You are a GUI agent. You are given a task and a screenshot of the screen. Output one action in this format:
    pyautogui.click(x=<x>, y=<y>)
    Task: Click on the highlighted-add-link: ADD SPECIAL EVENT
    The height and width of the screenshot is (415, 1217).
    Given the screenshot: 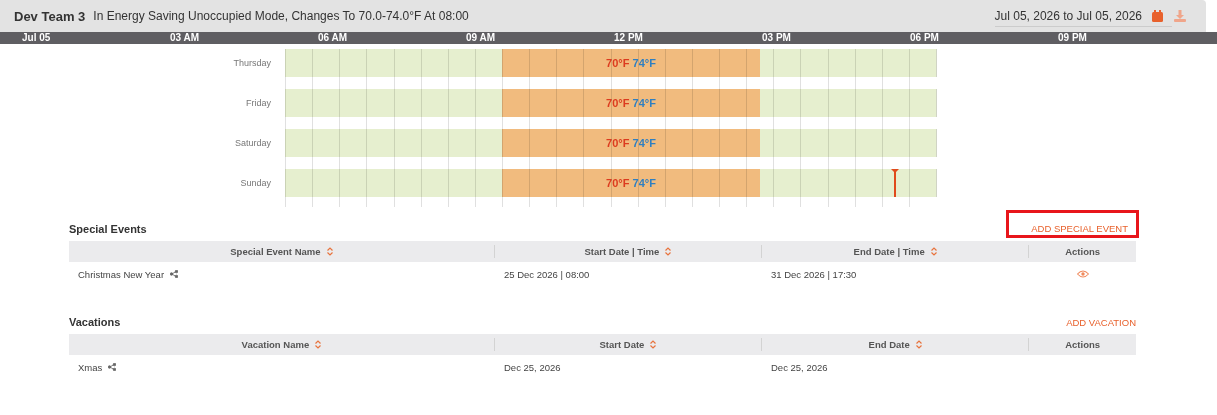 What is the action you would take?
    pyautogui.click(x=1072, y=224)
    